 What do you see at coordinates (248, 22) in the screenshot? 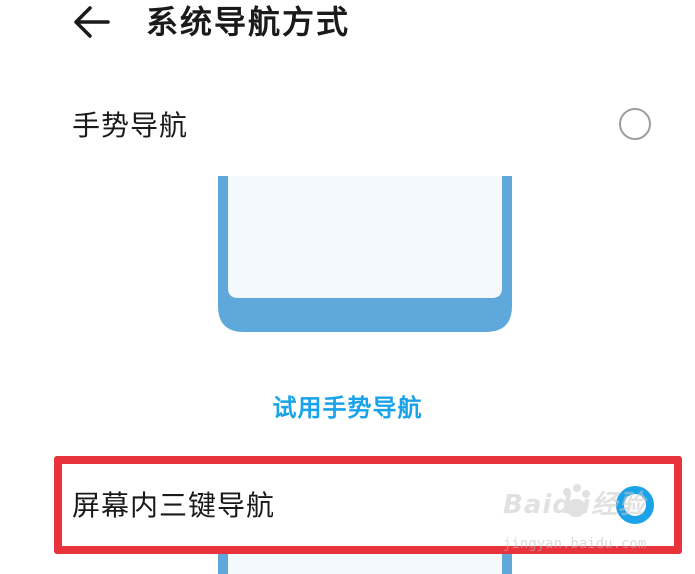
I see `page-title: 系统导航方式` at bounding box center [248, 22].